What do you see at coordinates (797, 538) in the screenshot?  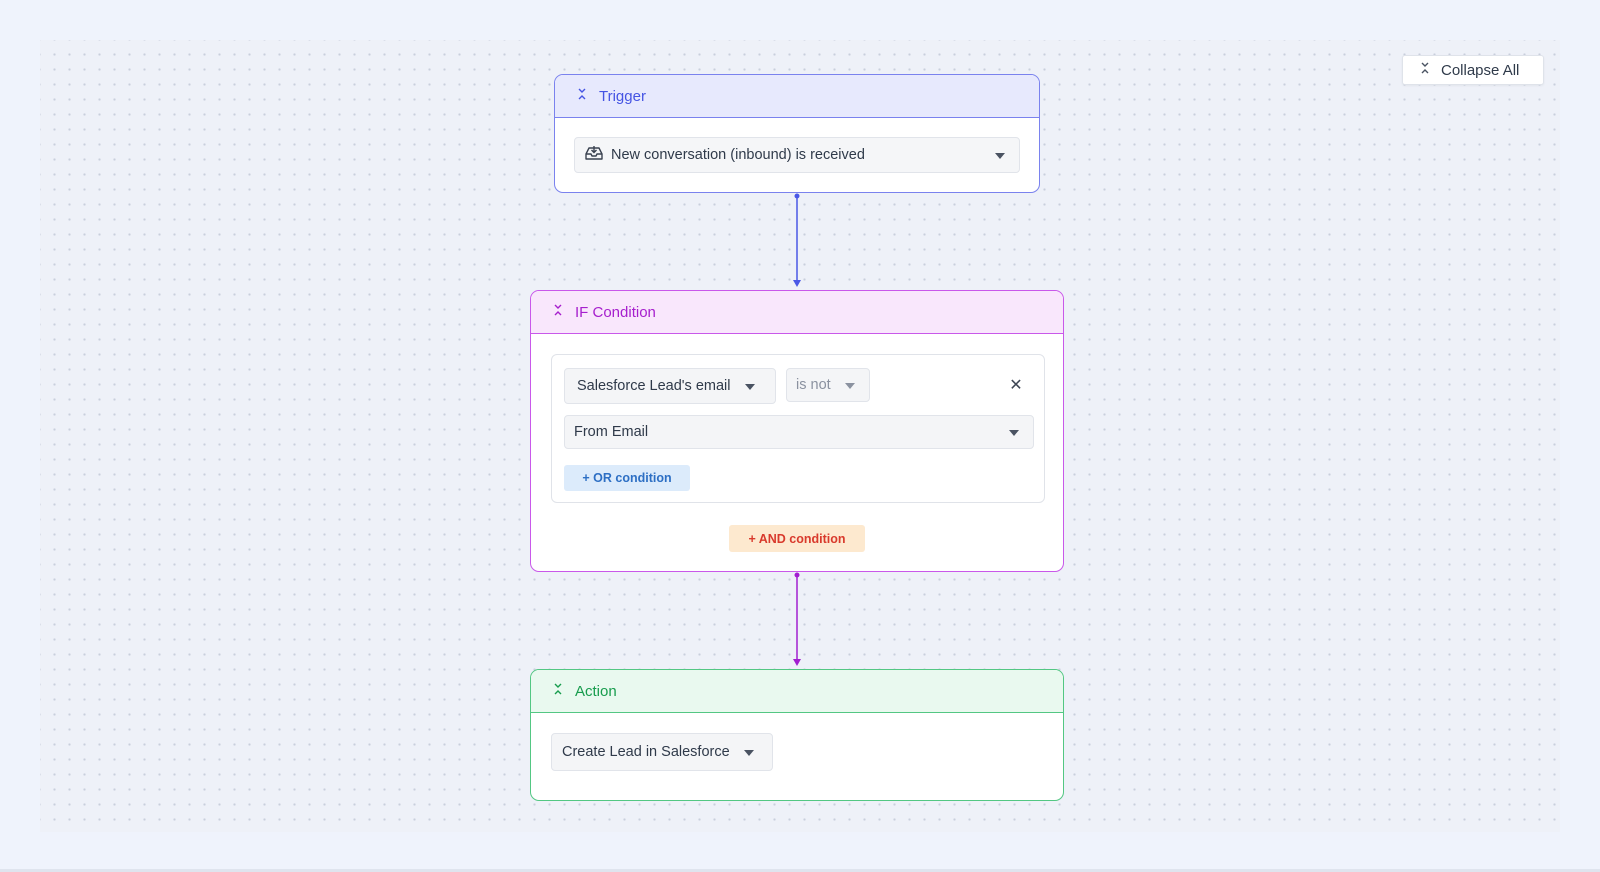 I see `add-and-condition-button: + AND condition` at bounding box center [797, 538].